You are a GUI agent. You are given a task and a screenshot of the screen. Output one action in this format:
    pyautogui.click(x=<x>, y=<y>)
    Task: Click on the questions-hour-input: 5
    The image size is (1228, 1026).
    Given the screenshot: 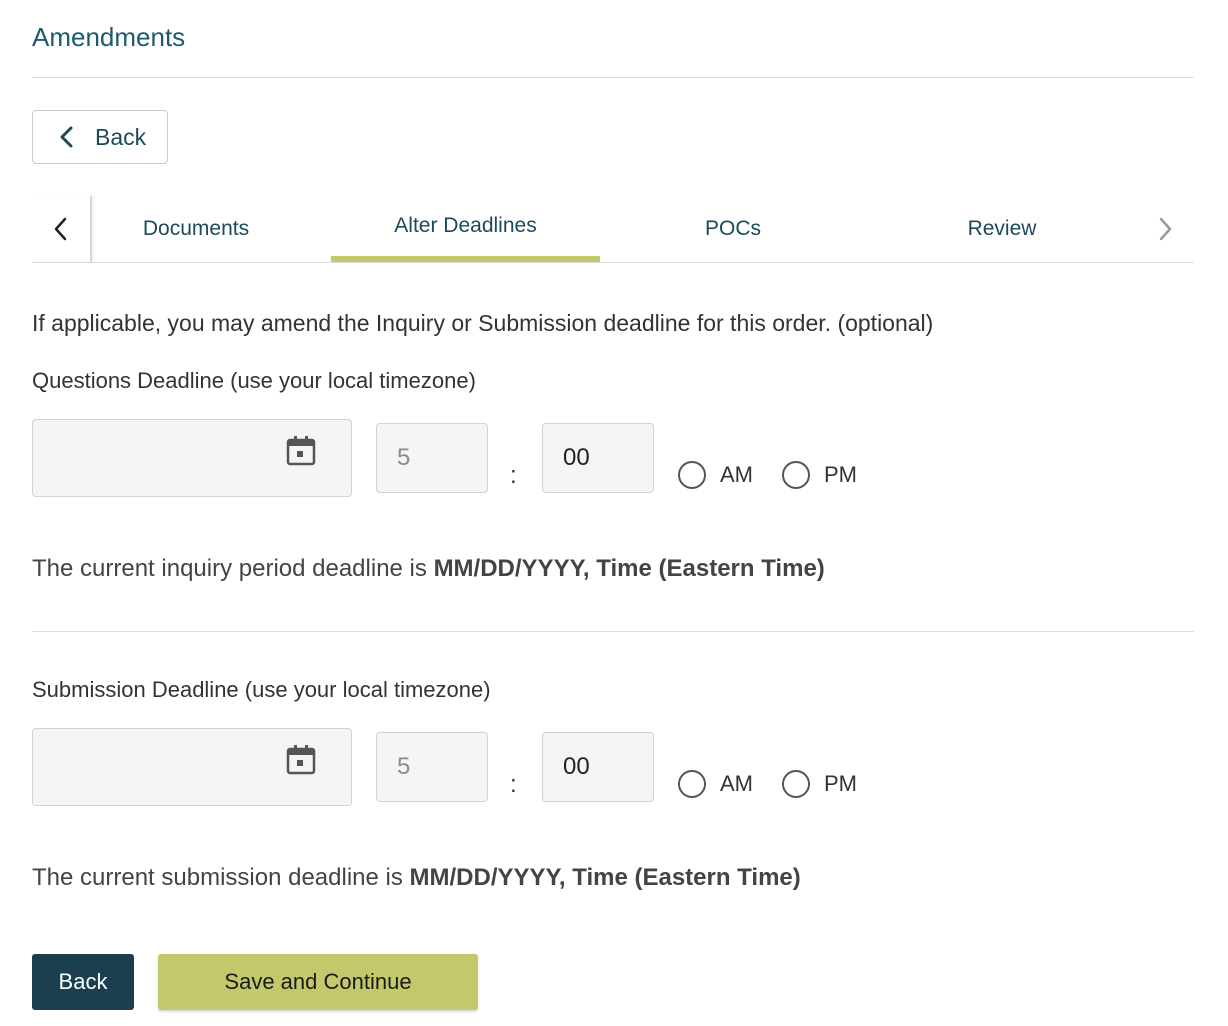 What is the action you would take?
    pyautogui.click(x=432, y=458)
    